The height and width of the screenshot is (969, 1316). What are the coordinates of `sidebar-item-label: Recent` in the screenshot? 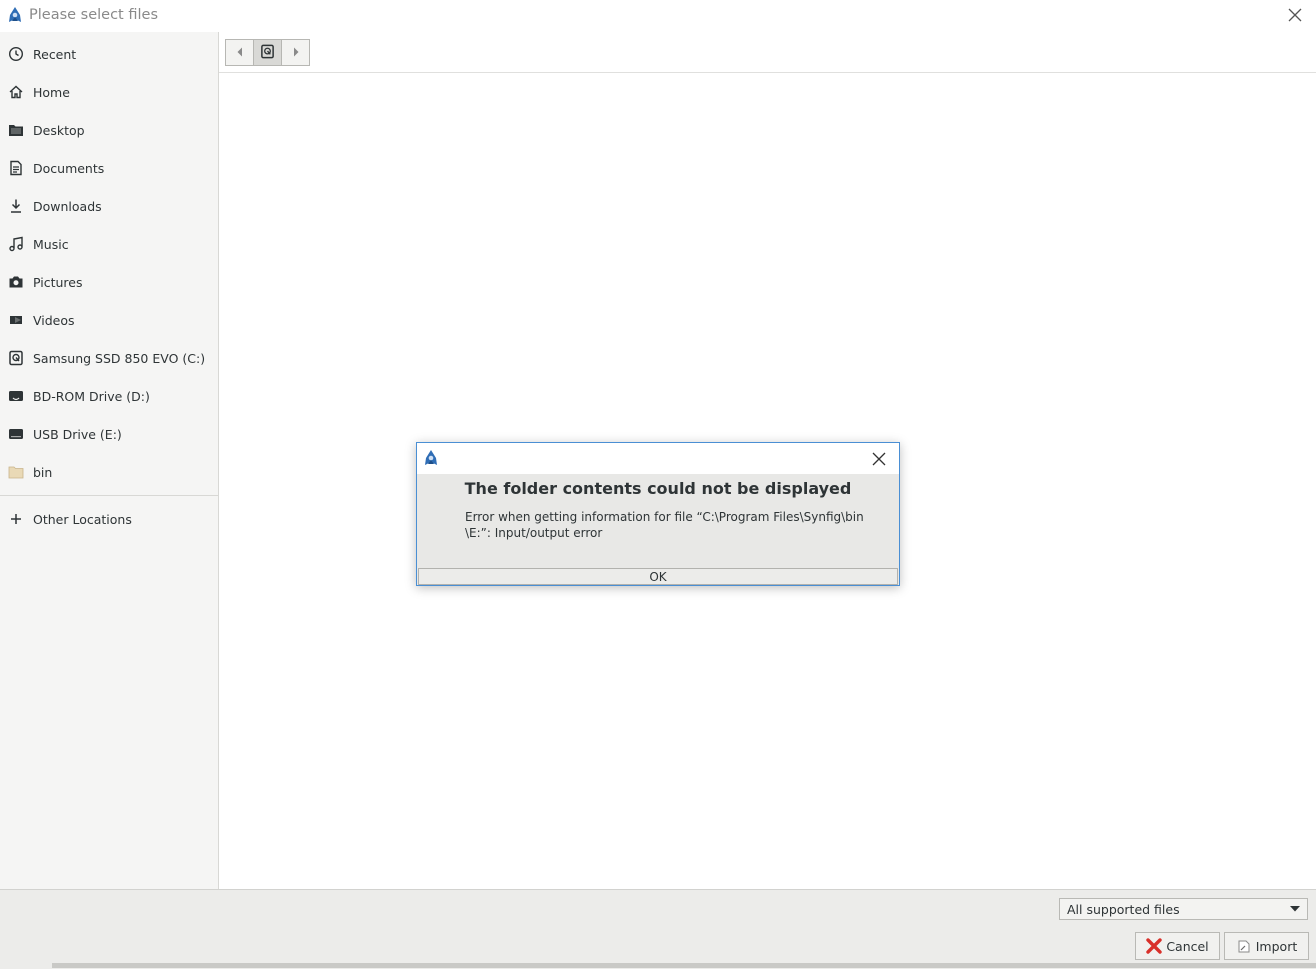 It's located at (55, 54).